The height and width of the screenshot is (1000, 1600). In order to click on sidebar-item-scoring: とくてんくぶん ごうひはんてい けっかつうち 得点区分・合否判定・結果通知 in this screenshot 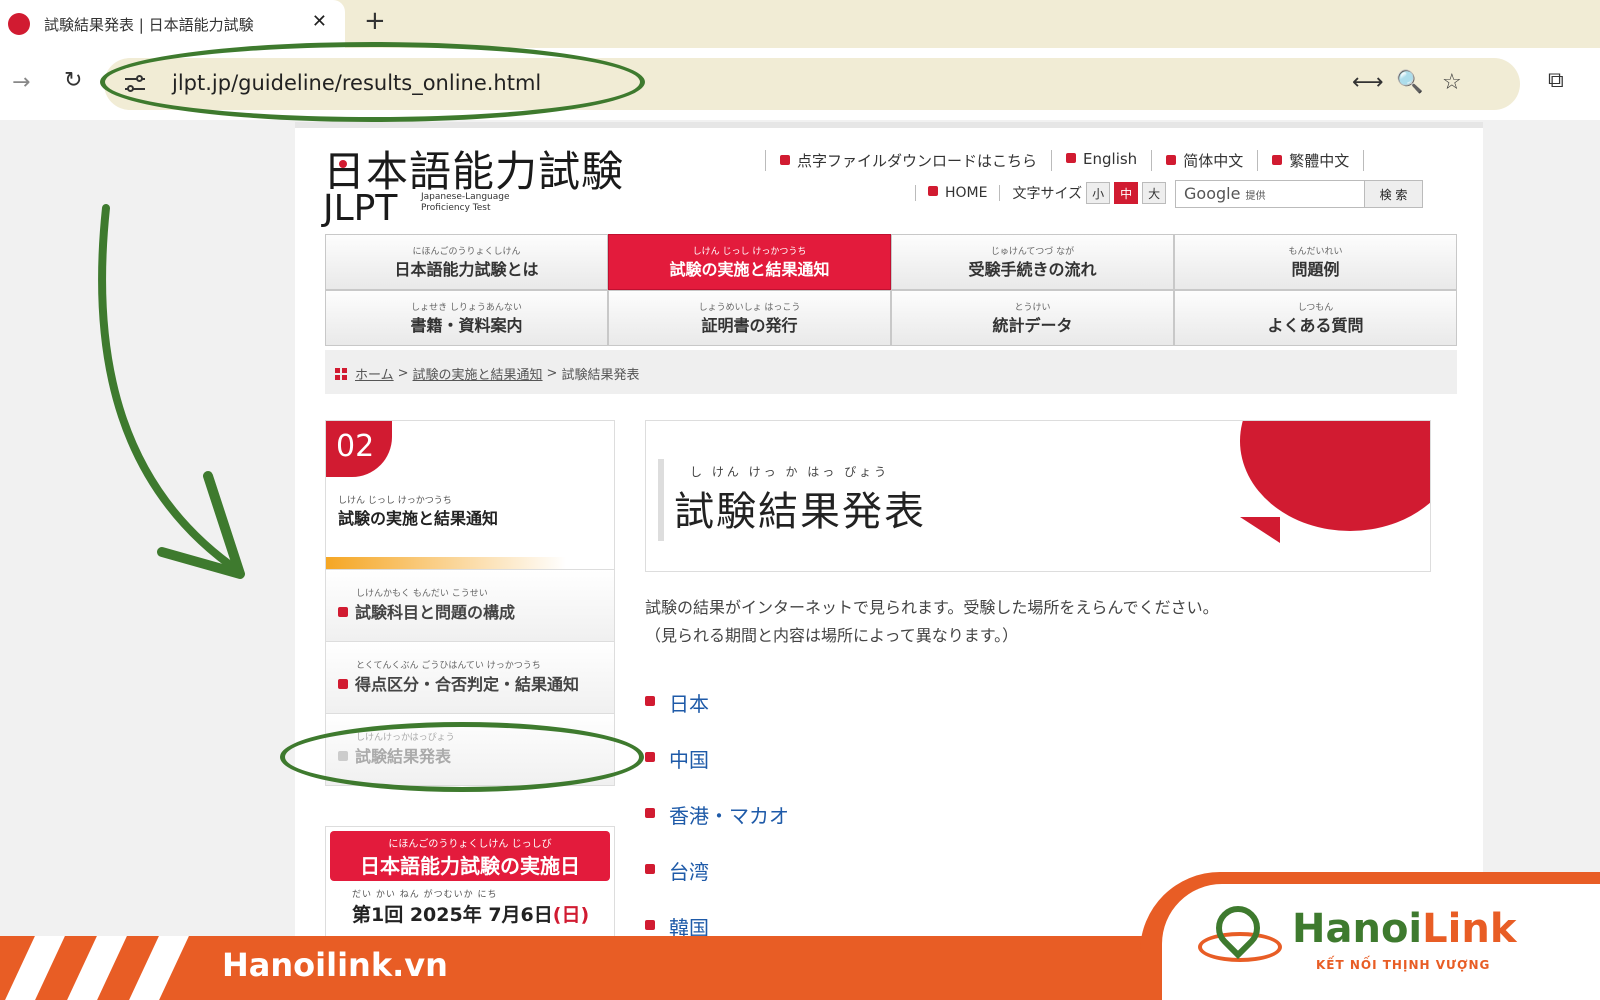, I will do `click(470, 678)`.